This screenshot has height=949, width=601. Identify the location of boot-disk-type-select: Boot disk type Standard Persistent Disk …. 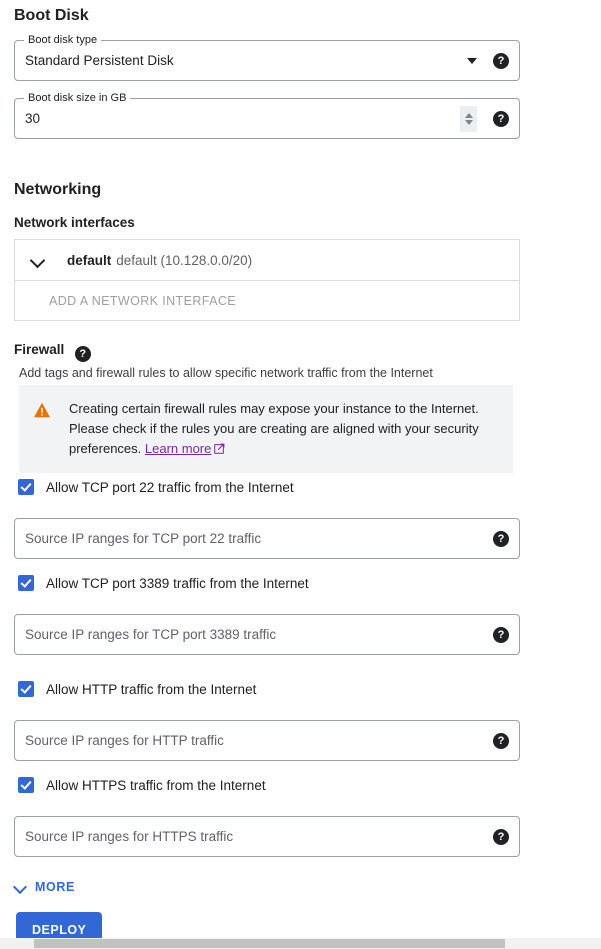
(267, 57).